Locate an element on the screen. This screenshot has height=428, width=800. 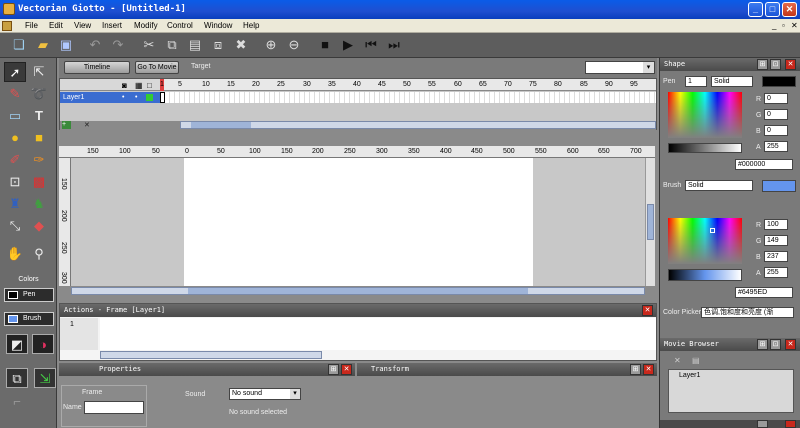
brush-r-input: 100 is located at coordinates (776, 224).